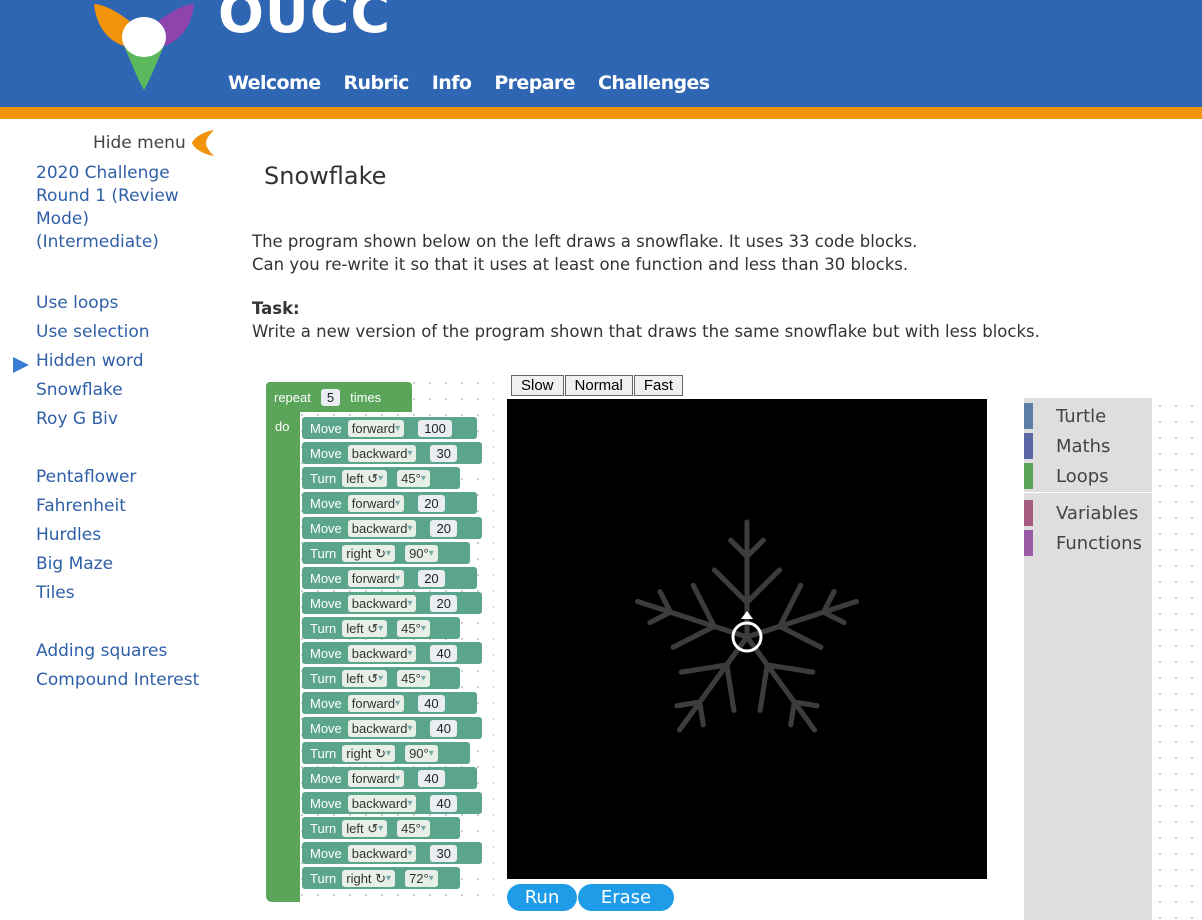 The width and height of the screenshot is (1202, 920). What do you see at coordinates (274, 83) in the screenshot?
I see `nav-welcome: Welcome` at bounding box center [274, 83].